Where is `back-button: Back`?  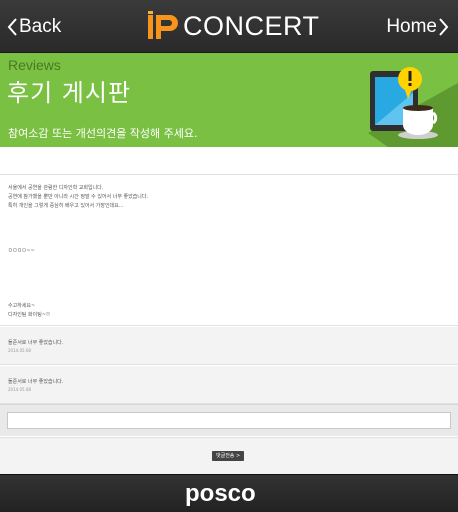
back-button: Back is located at coordinates (33, 26).